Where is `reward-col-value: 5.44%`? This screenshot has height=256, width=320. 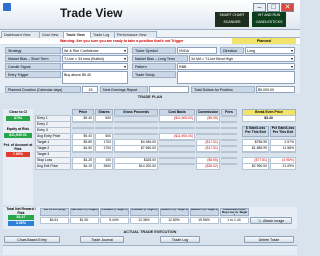 reward-col-value: 5.44% is located at coordinates (114, 220).